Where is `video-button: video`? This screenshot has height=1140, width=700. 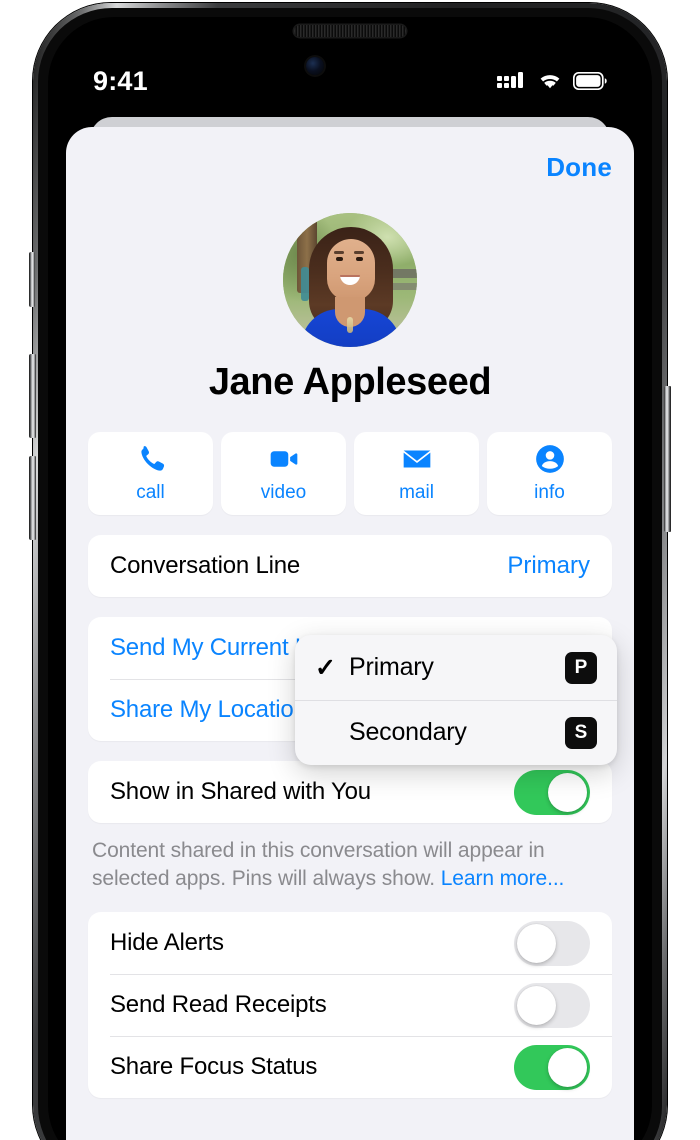
video-button: video is located at coordinates (283, 473).